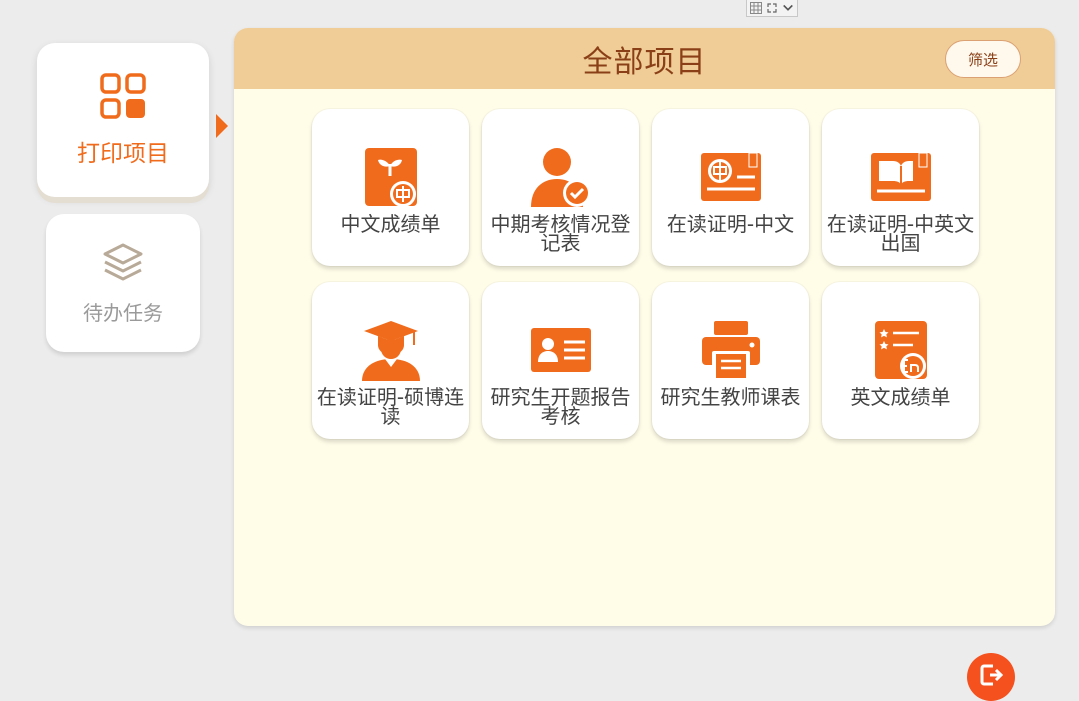 This screenshot has height=701, width=1079. Describe the element at coordinates (756, 8) in the screenshot. I see `grid-icon` at that location.